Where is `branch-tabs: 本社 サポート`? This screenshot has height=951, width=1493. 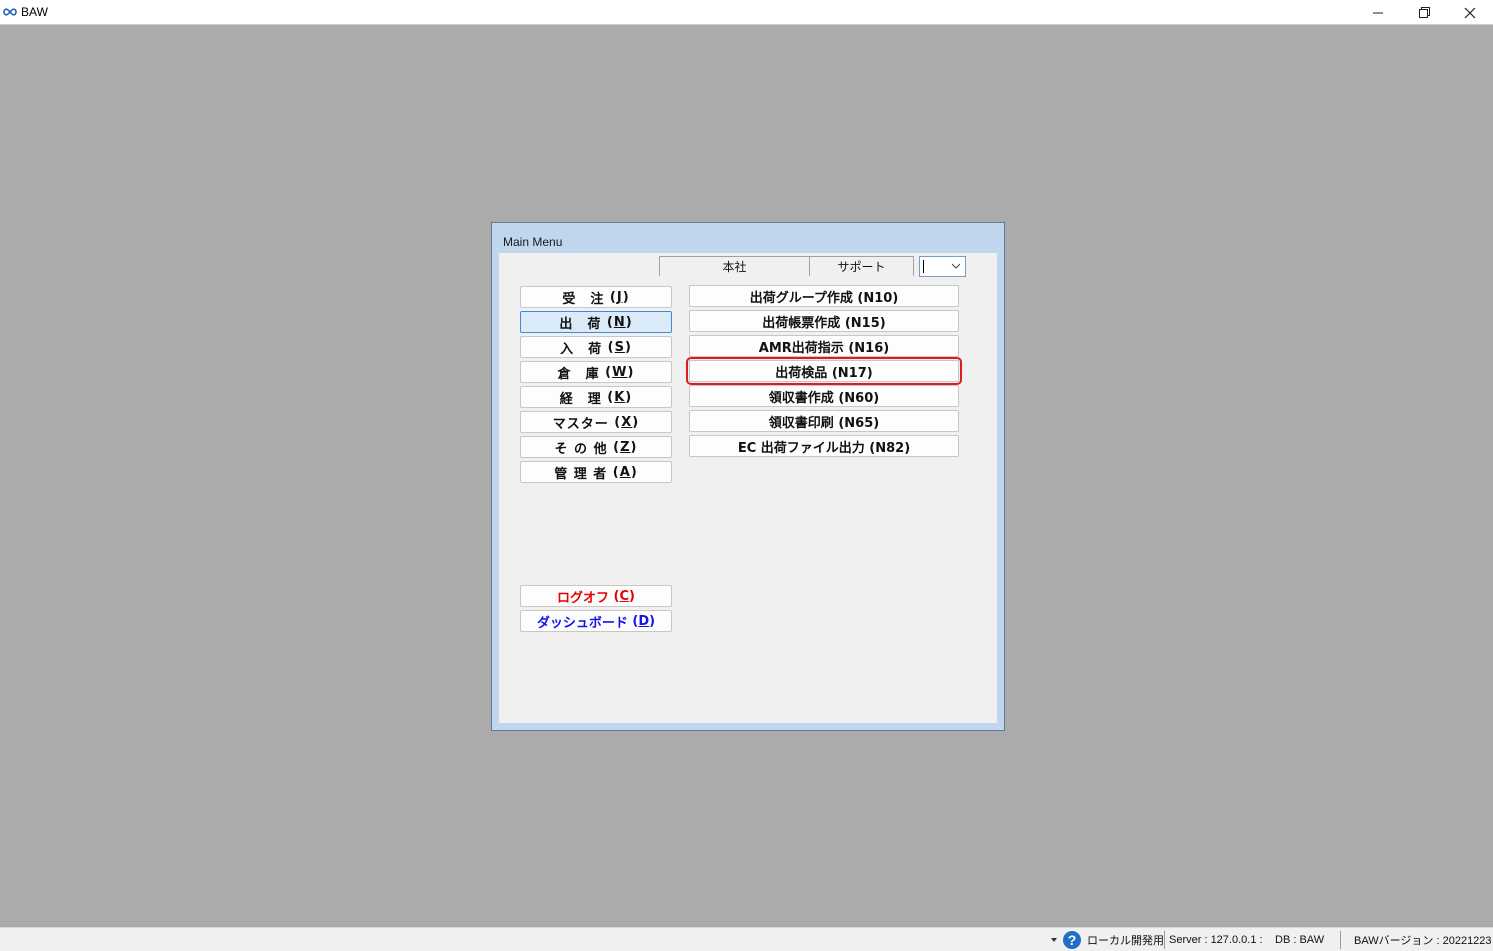
branch-tabs: 本社 サポート is located at coordinates (786, 266).